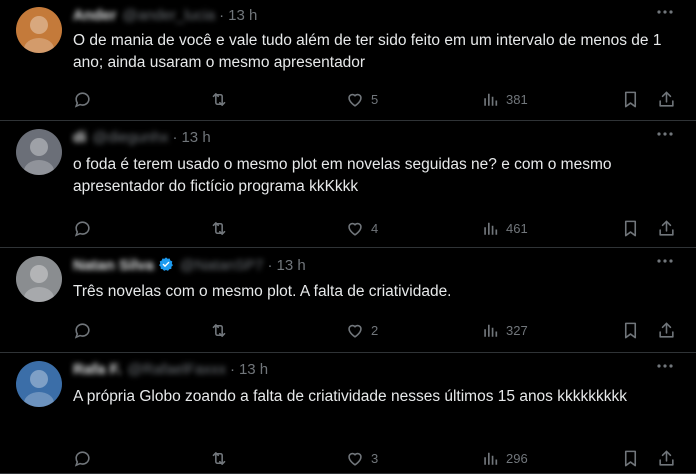  What do you see at coordinates (176, 369) in the screenshot?
I see `author-handle: @RafaelFaxxx` at bounding box center [176, 369].